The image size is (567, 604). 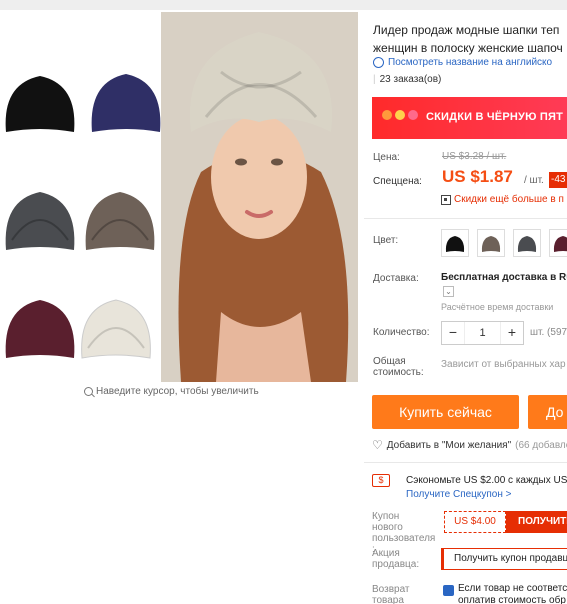 I want to click on coupon-save-text: Сэкономьте US $2.00 с каждых US $, so click(x=486, y=480).